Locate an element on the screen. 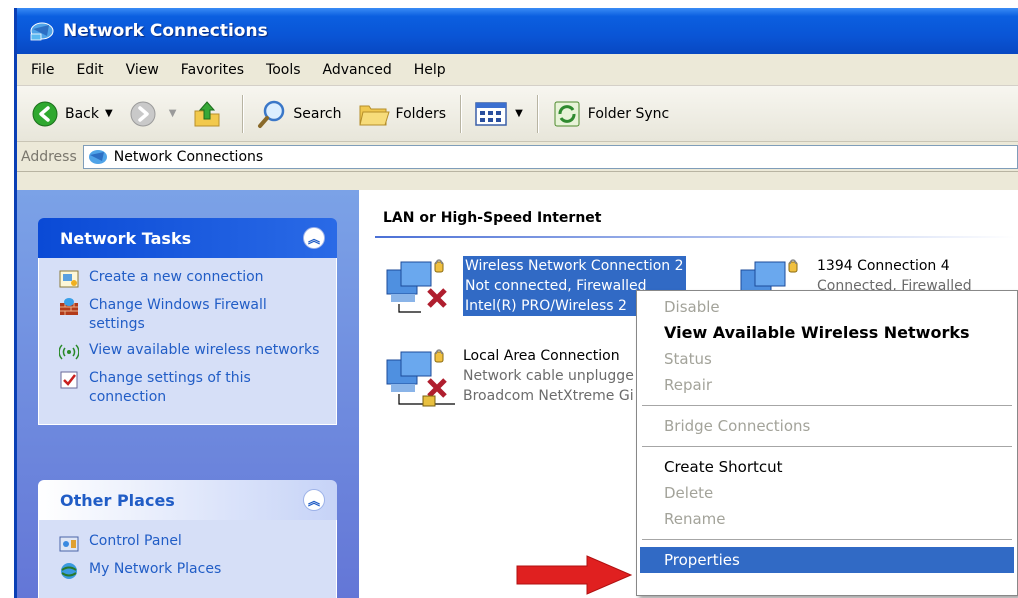 This screenshot has height=598, width=1018. address-field: Network Connections is located at coordinates (550, 156).